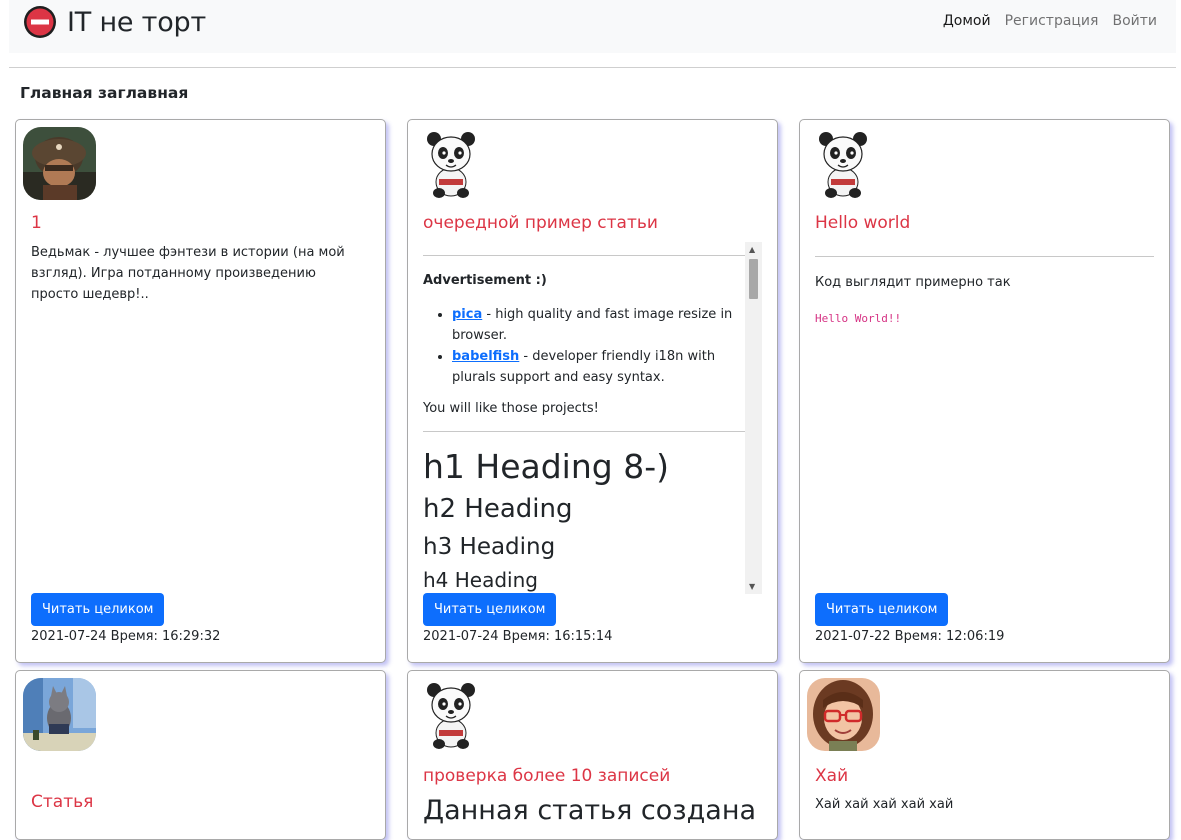  What do you see at coordinates (590, 810) in the screenshot?
I see `article-heading: Данная статья создана` at bounding box center [590, 810].